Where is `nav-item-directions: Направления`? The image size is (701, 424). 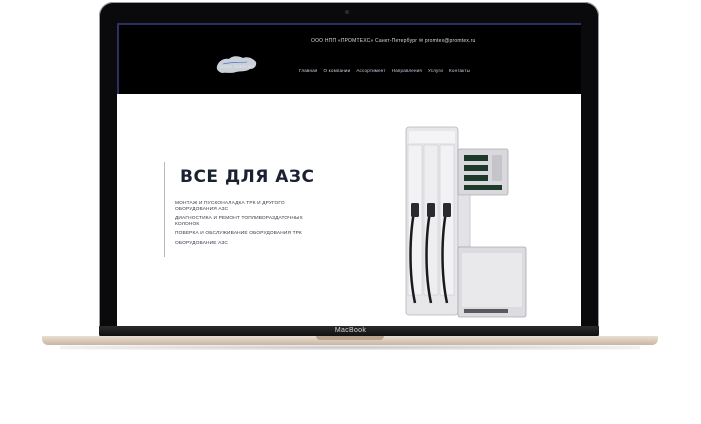
nav-item-directions: Направления is located at coordinates (407, 70).